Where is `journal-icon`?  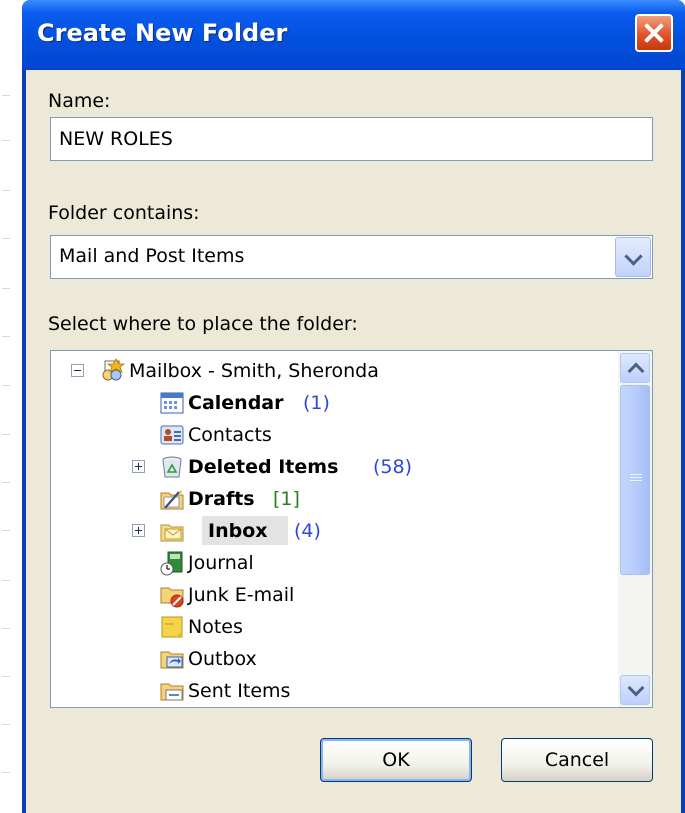
journal-icon is located at coordinates (171, 563).